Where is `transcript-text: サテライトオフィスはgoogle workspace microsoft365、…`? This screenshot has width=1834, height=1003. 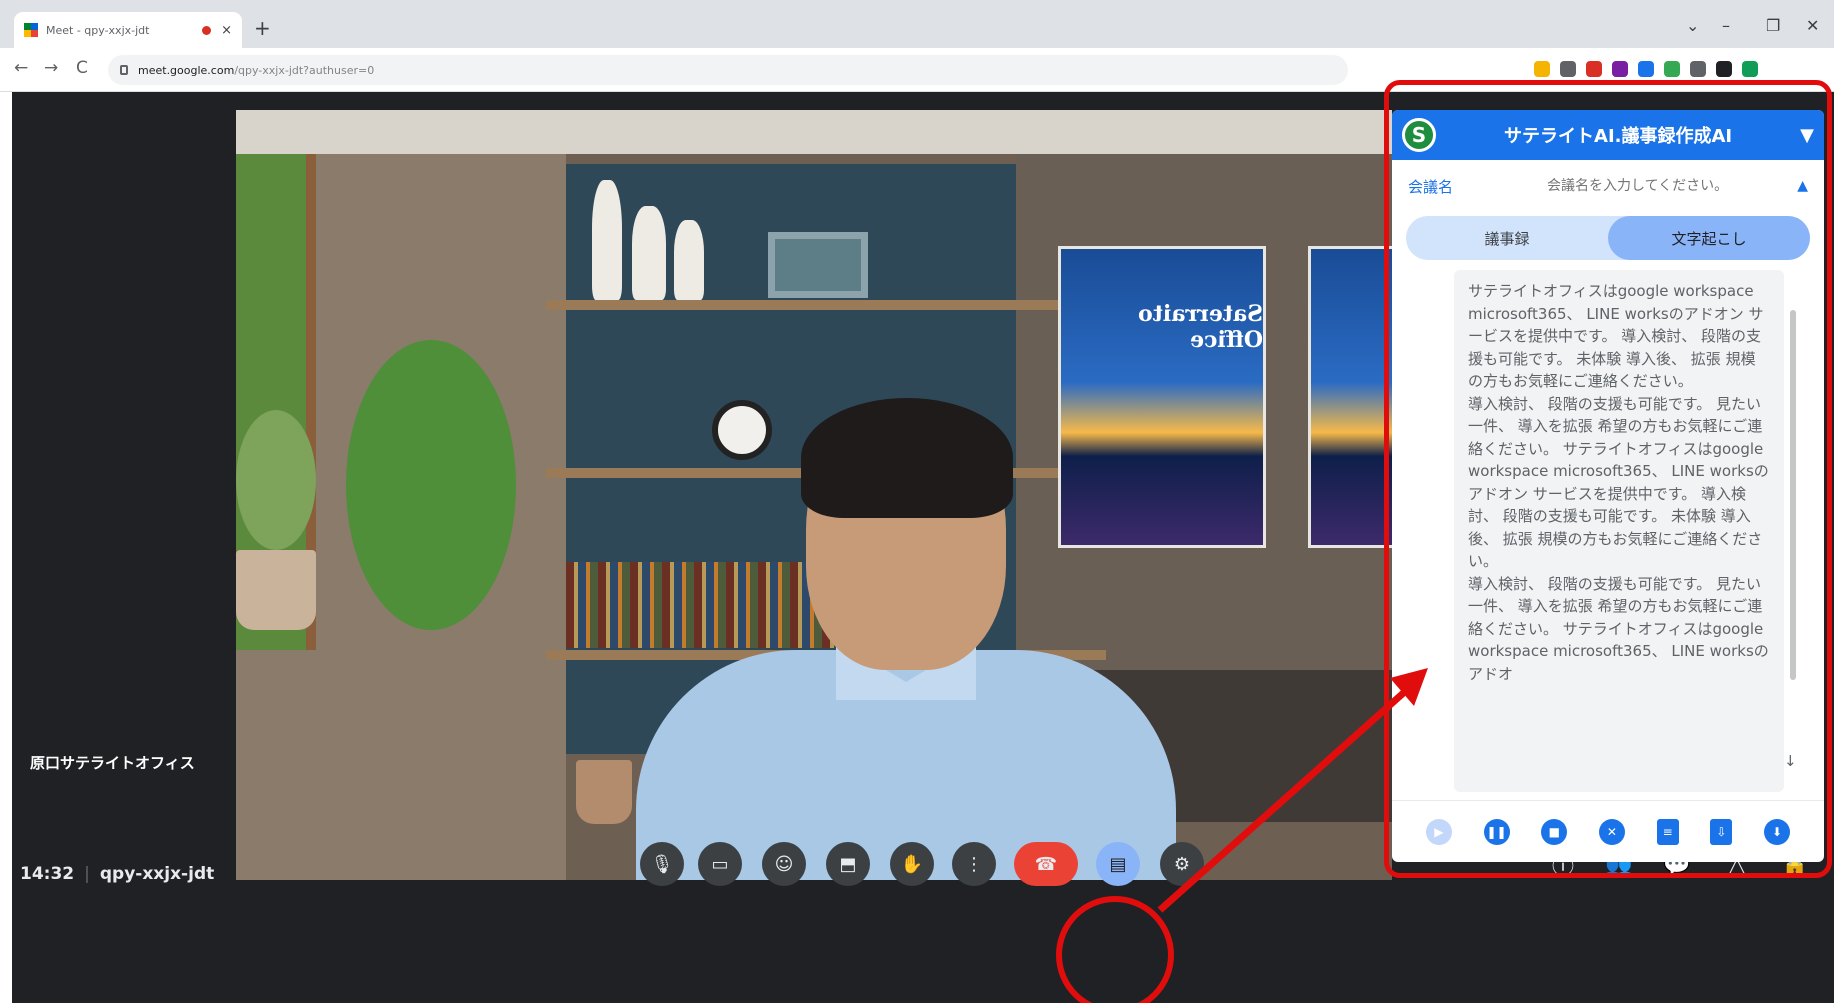 transcript-text: サテライトオフィスはgoogle workspace microsoft365、… is located at coordinates (1619, 531).